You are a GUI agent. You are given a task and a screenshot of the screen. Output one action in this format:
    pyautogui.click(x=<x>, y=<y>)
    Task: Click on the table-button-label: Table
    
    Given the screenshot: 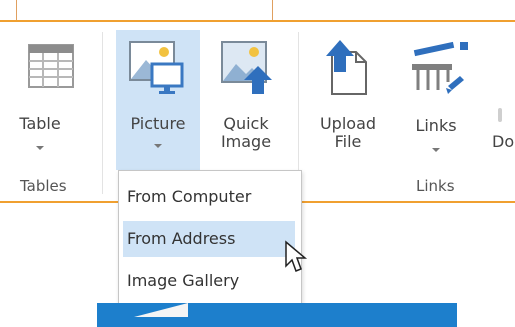 What is the action you would take?
    pyautogui.click(x=40, y=123)
    